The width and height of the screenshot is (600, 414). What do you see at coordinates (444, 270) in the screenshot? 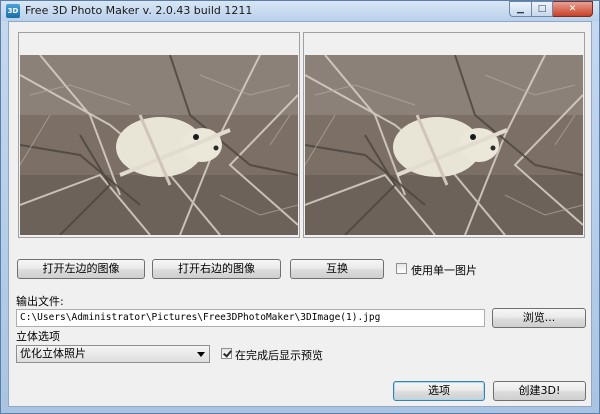
I see `single-image-label: 使用单一图片` at bounding box center [444, 270].